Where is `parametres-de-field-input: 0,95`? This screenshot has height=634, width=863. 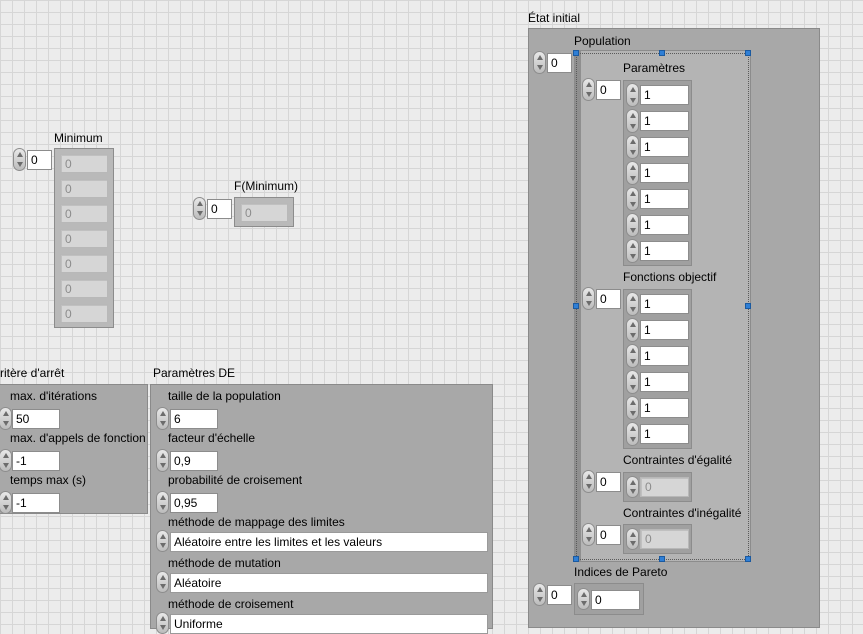 parametres-de-field-input: 0,95 is located at coordinates (194, 503).